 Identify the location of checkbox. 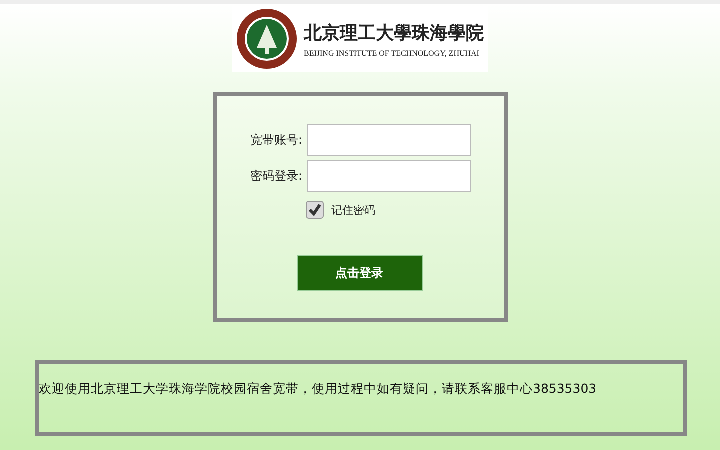
(315, 210).